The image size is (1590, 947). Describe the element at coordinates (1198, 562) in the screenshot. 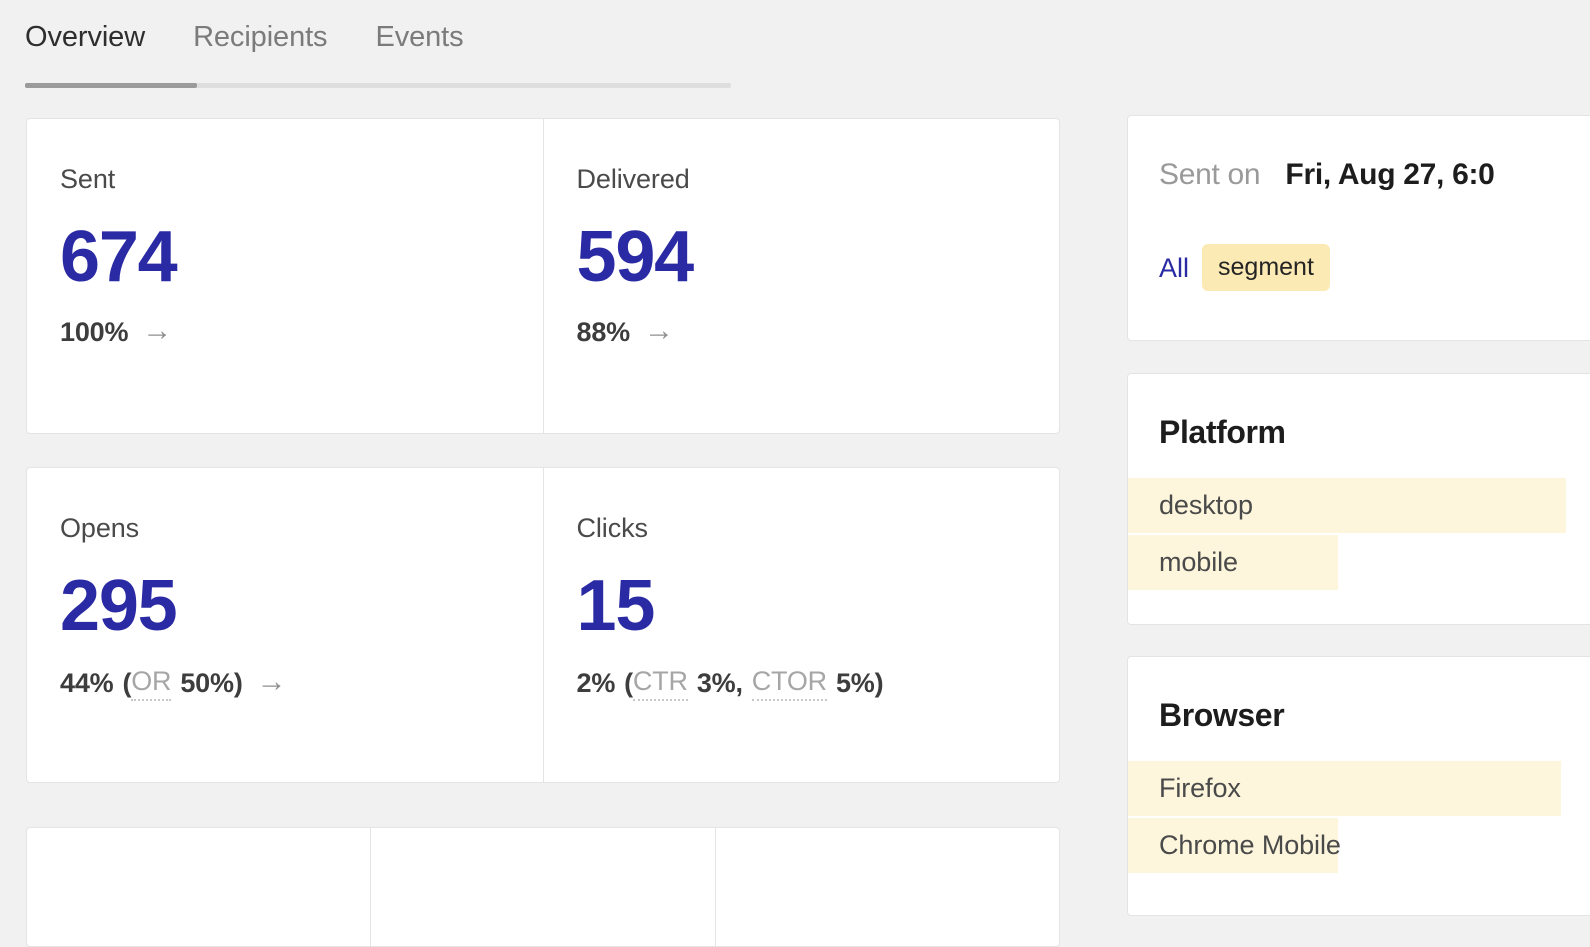

I see `bar-label: mobile` at that location.